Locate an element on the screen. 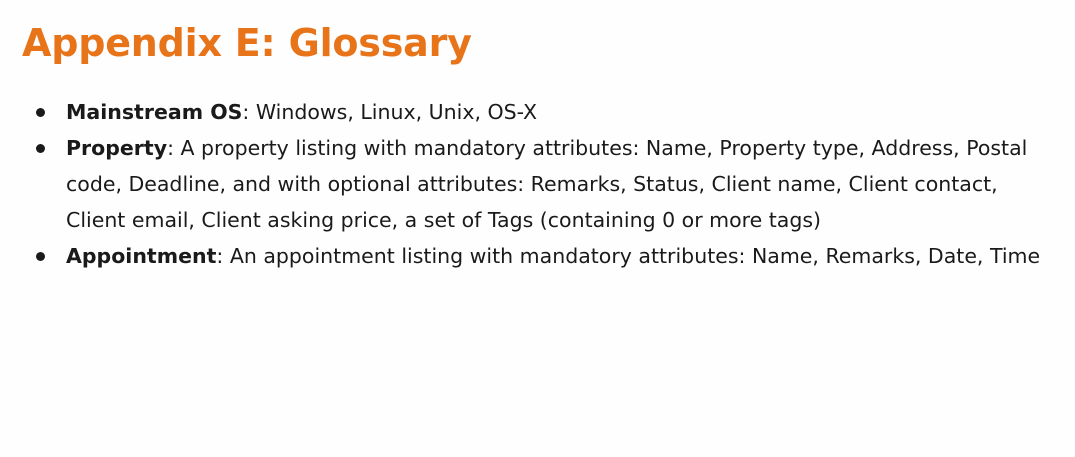 The width and height of the screenshot is (1075, 457). glossary-term: Appointment is located at coordinates (141, 256).